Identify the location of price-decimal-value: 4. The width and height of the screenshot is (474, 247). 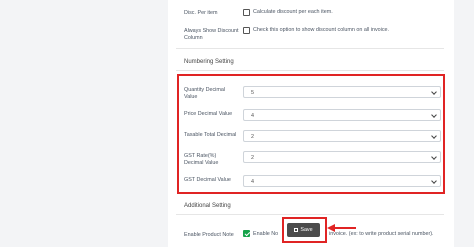
(252, 115).